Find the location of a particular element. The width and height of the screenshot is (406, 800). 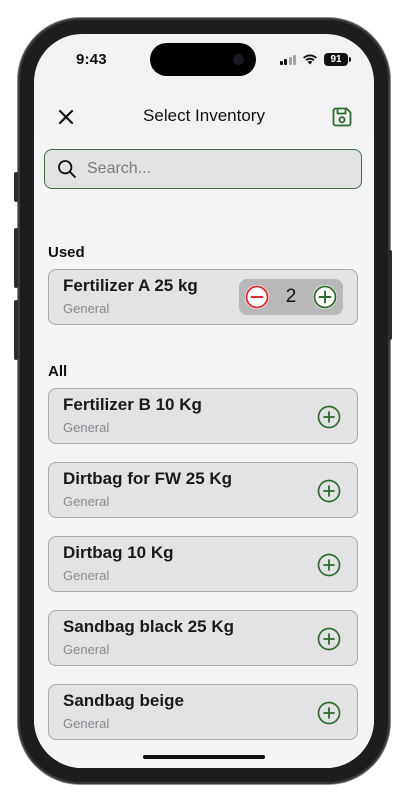

quantity-value: 2 is located at coordinates (291, 296).